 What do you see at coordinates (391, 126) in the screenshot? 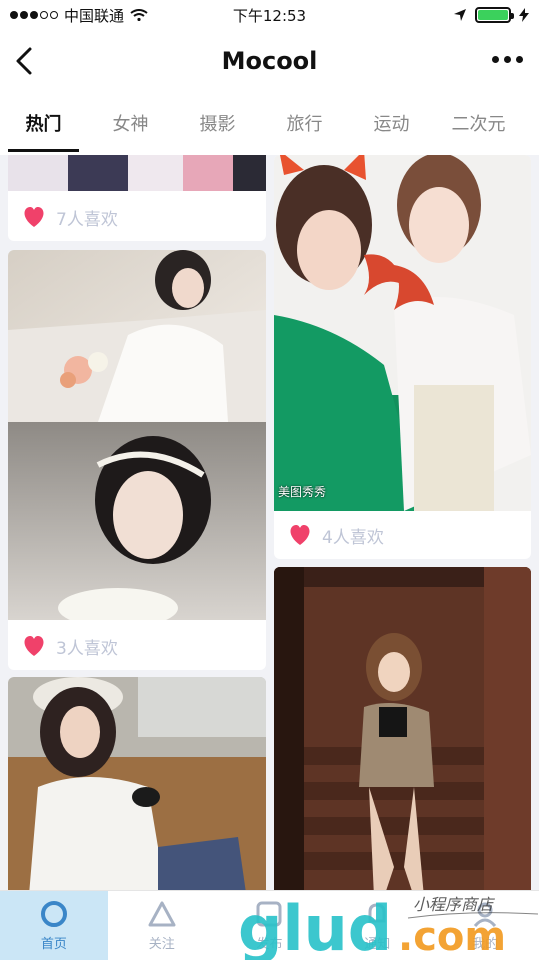
I see `tab-sports: 运动` at bounding box center [391, 126].